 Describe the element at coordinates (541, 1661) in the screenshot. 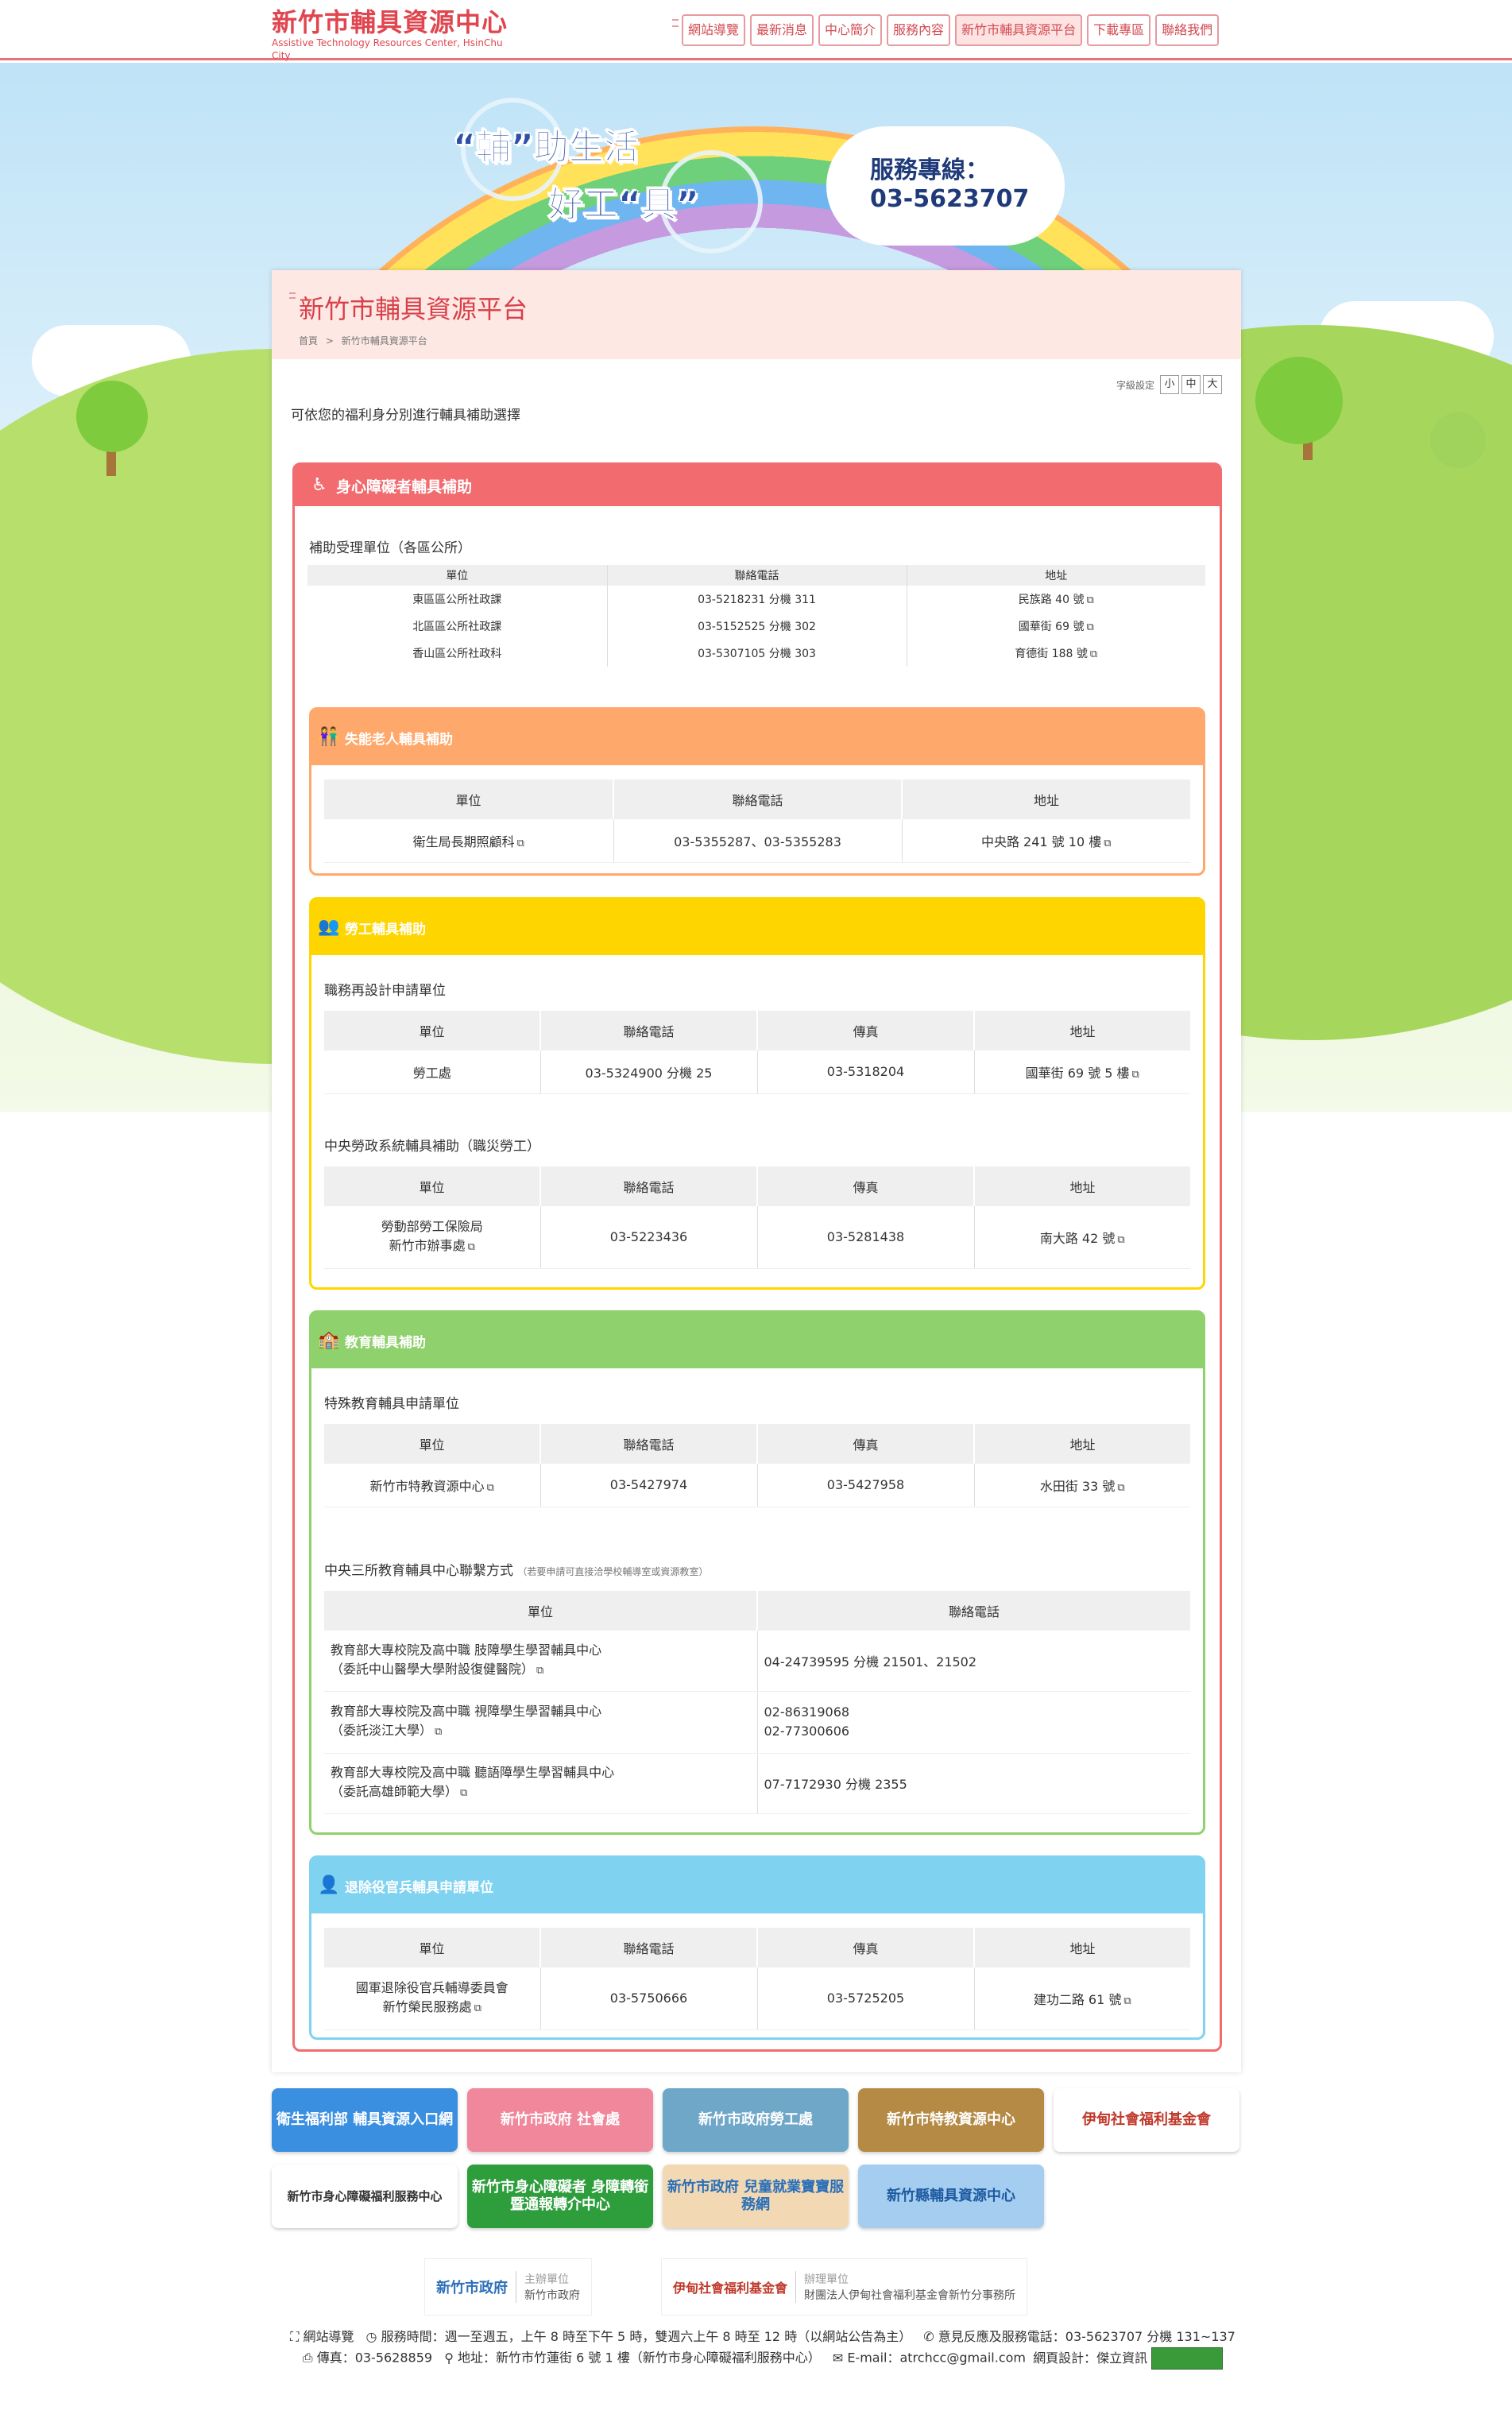

I see `unit-link: 教育部大專校院及高中職 肢障學生學習輔具中心 （委託中山醫學大學附設復健醫院） ⧉` at that location.